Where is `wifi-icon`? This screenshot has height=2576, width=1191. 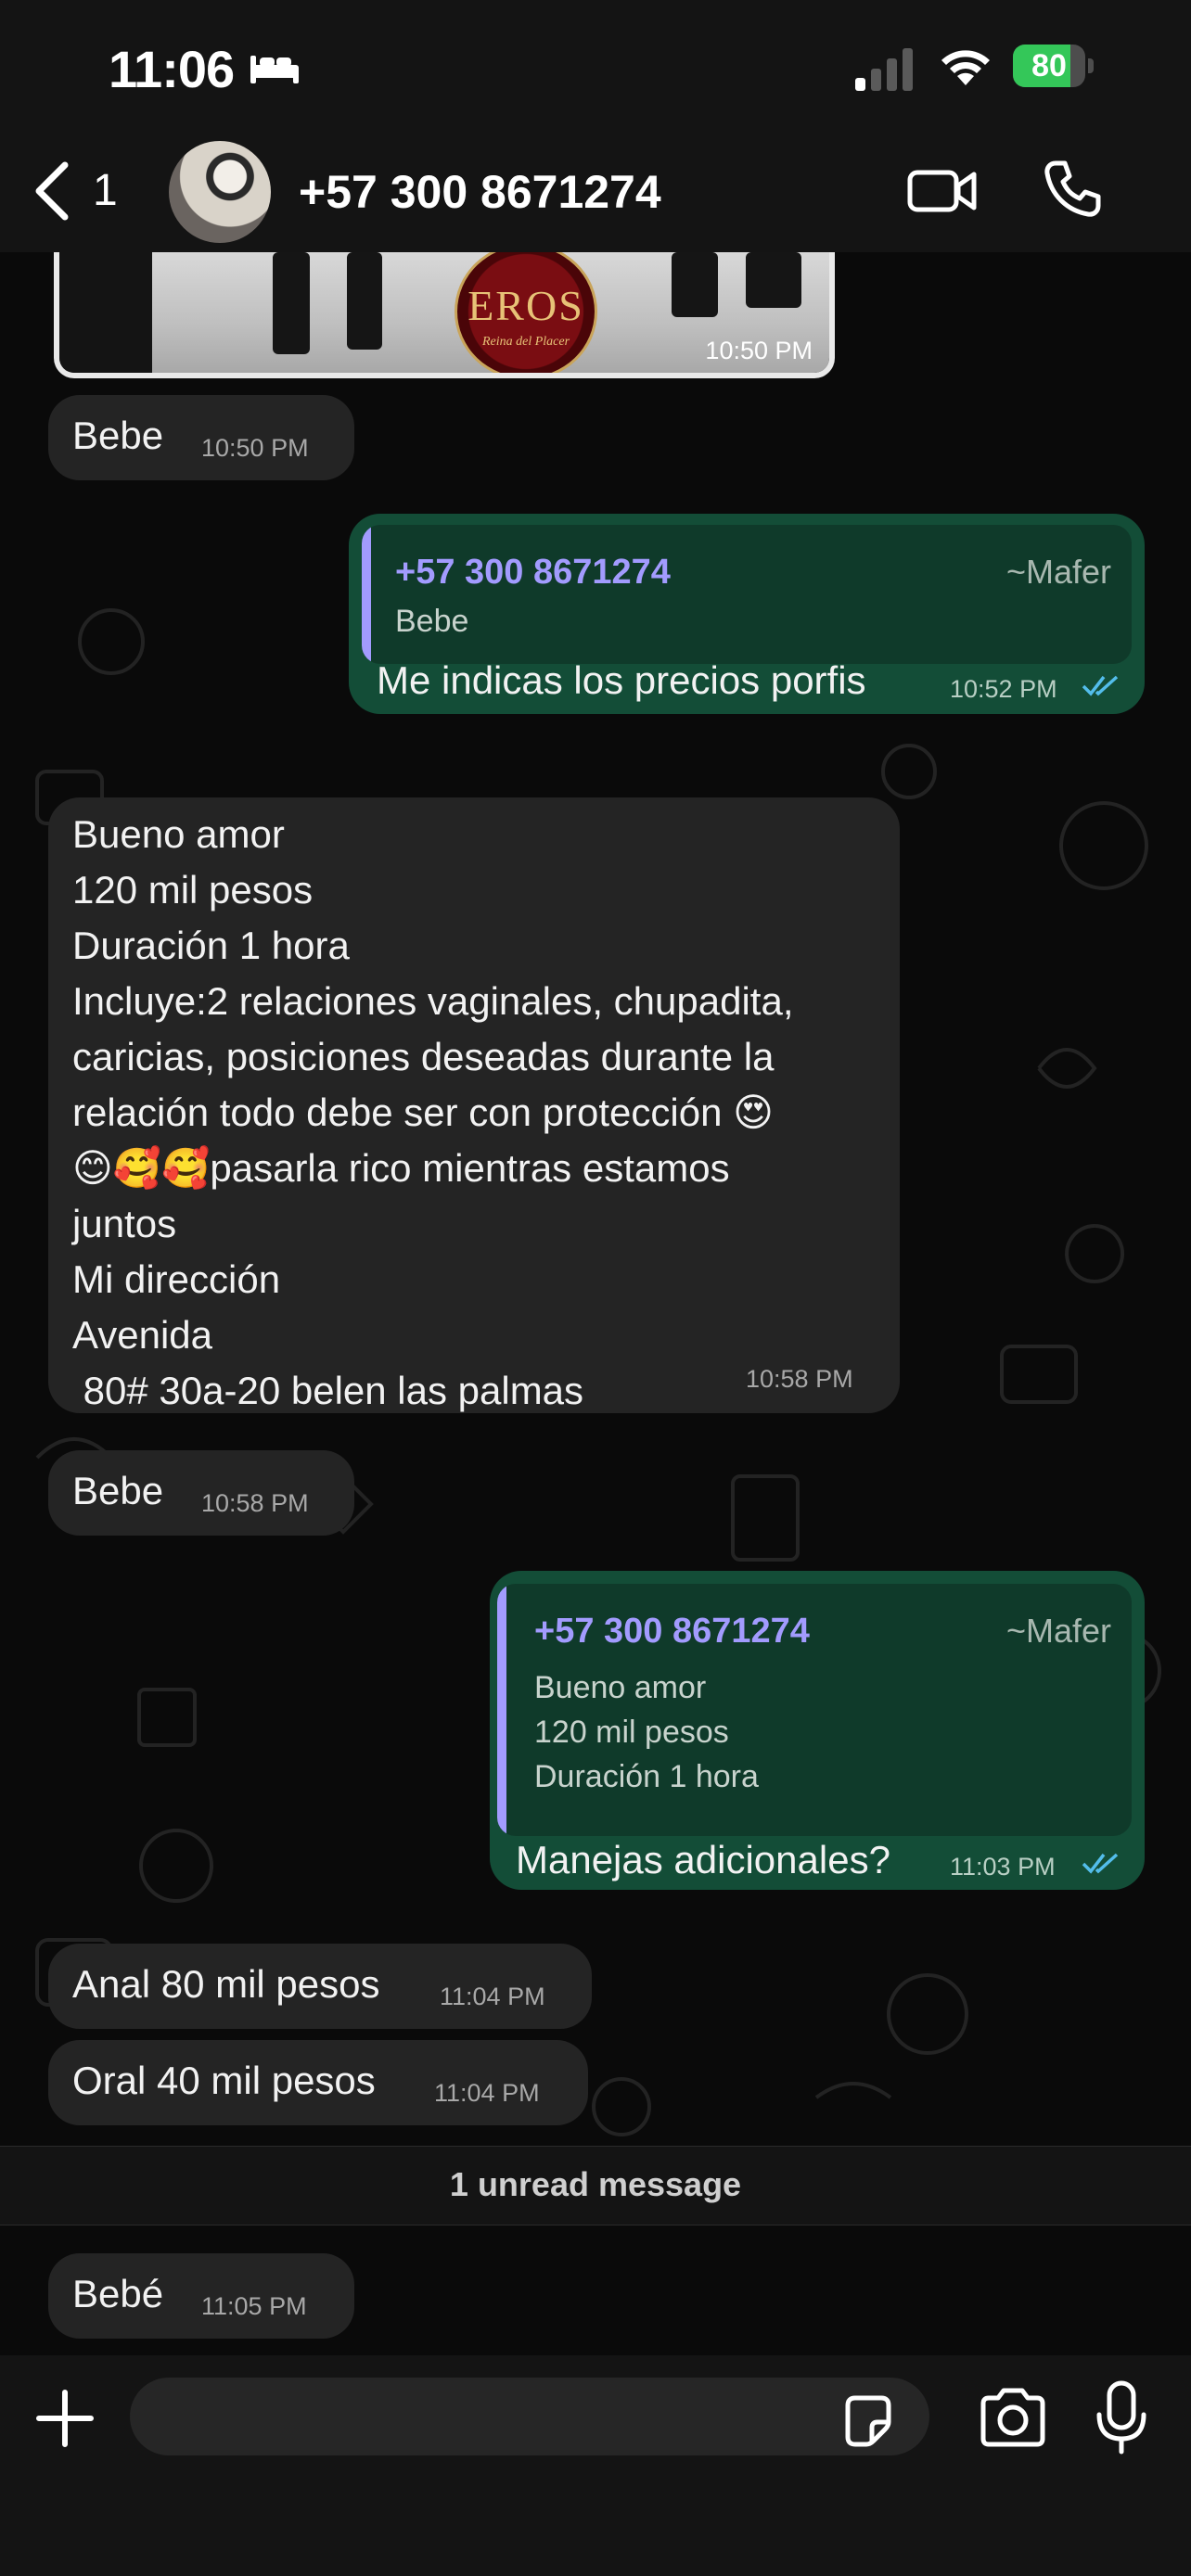 wifi-icon is located at coordinates (966, 67).